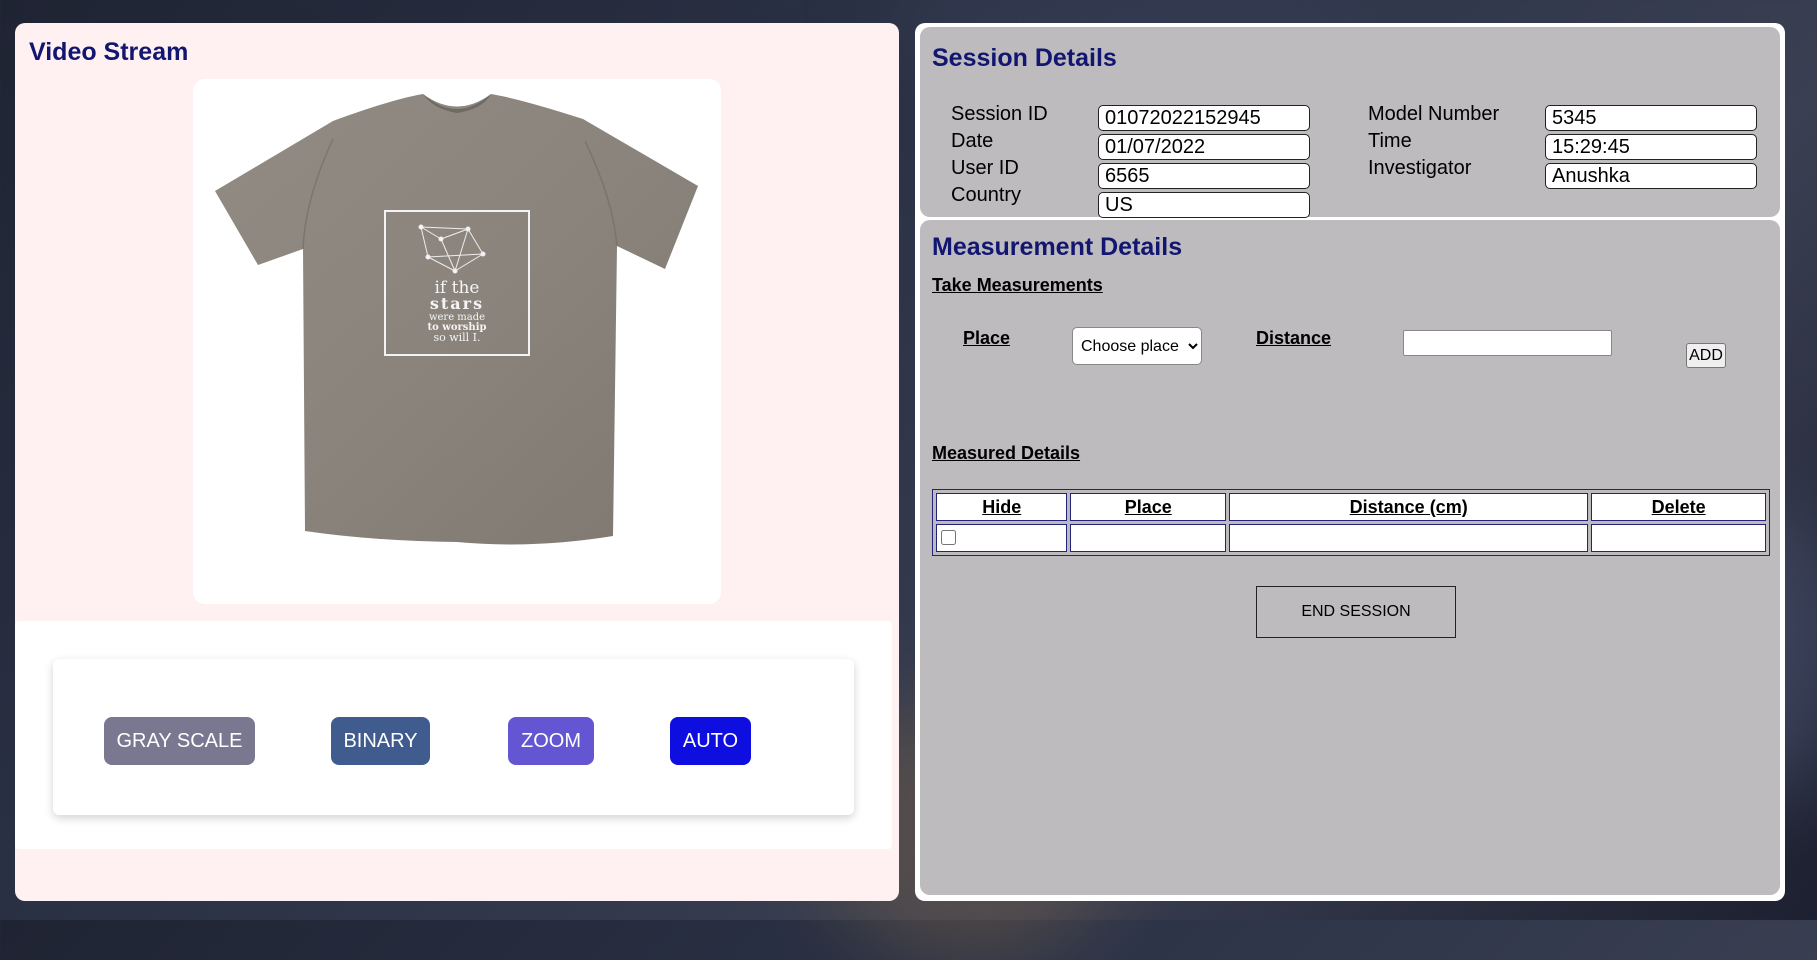 The image size is (1817, 960). What do you see at coordinates (948, 538) in the screenshot?
I see `hide-checkbox` at bounding box center [948, 538].